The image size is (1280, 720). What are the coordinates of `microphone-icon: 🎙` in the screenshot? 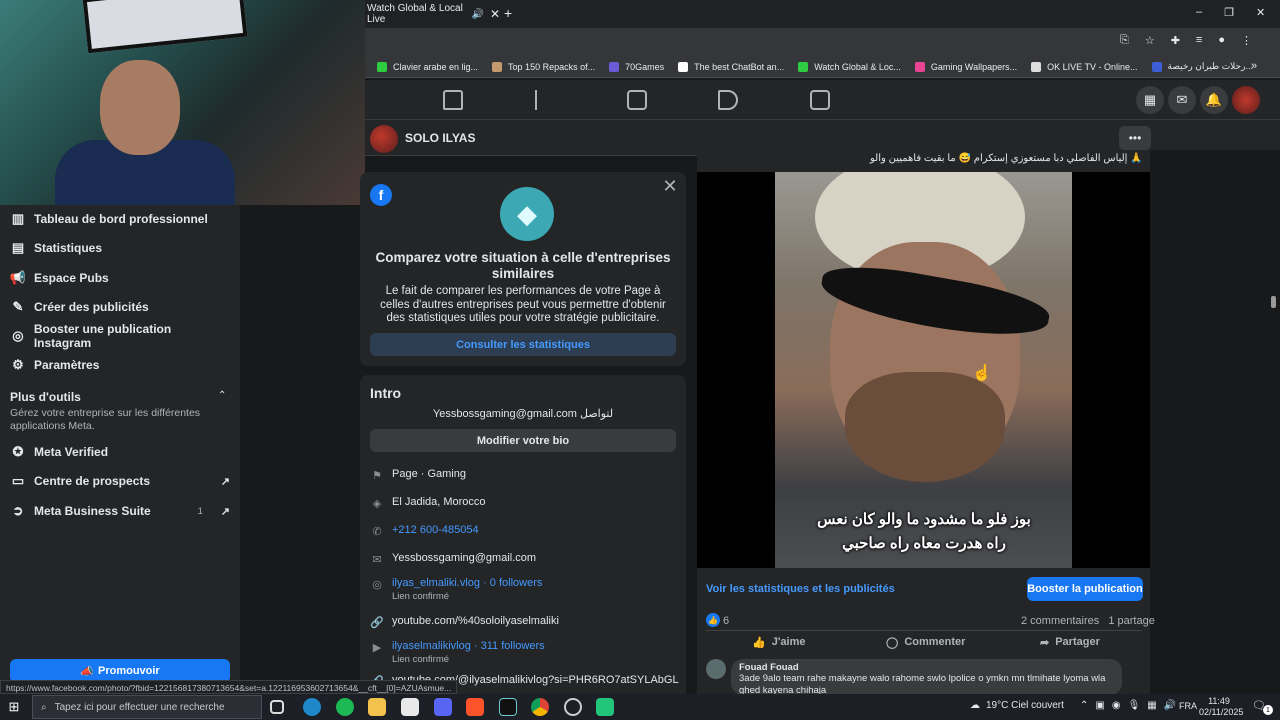 It's located at (1134, 705).